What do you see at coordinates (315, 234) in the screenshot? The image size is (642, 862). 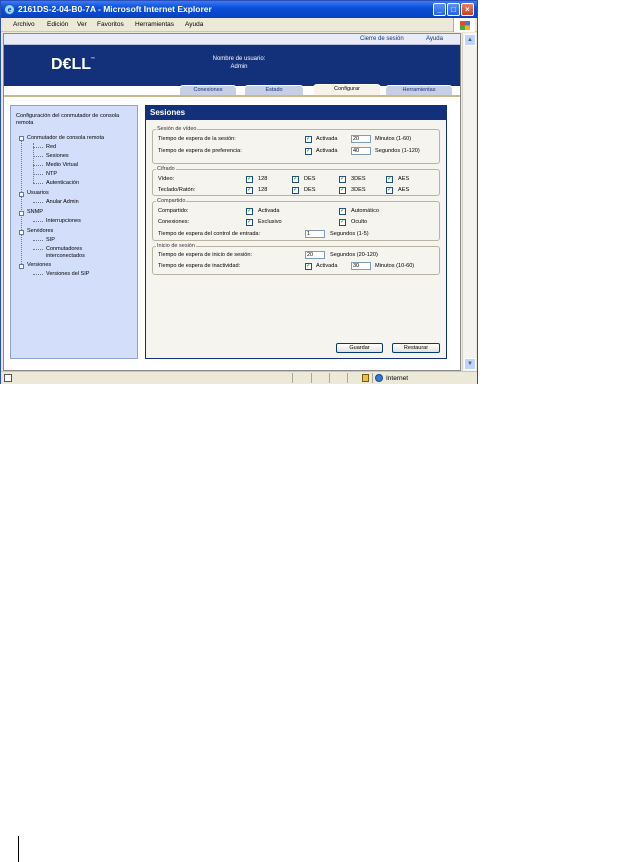 I see `input-control-timeout-input: 1` at bounding box center [315, 234].